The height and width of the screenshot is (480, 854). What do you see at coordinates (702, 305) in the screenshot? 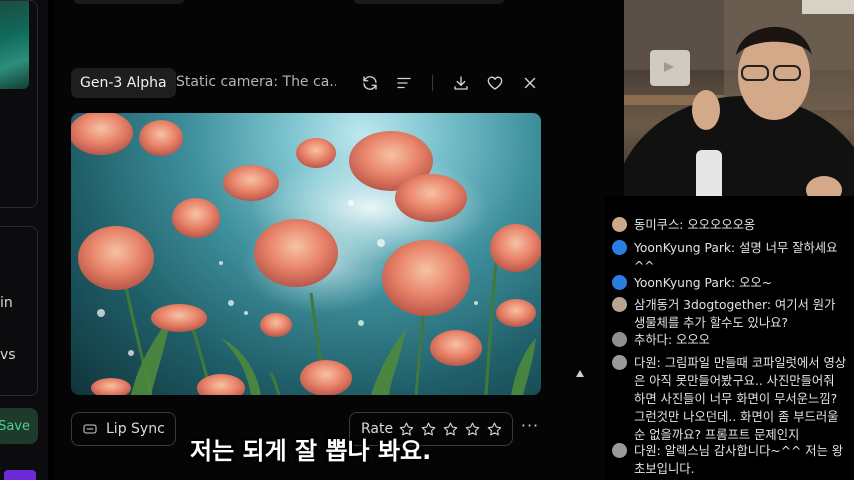
I see `chat-author: 삼개동거 3dogtogether:` at bounding box center [702, 305].